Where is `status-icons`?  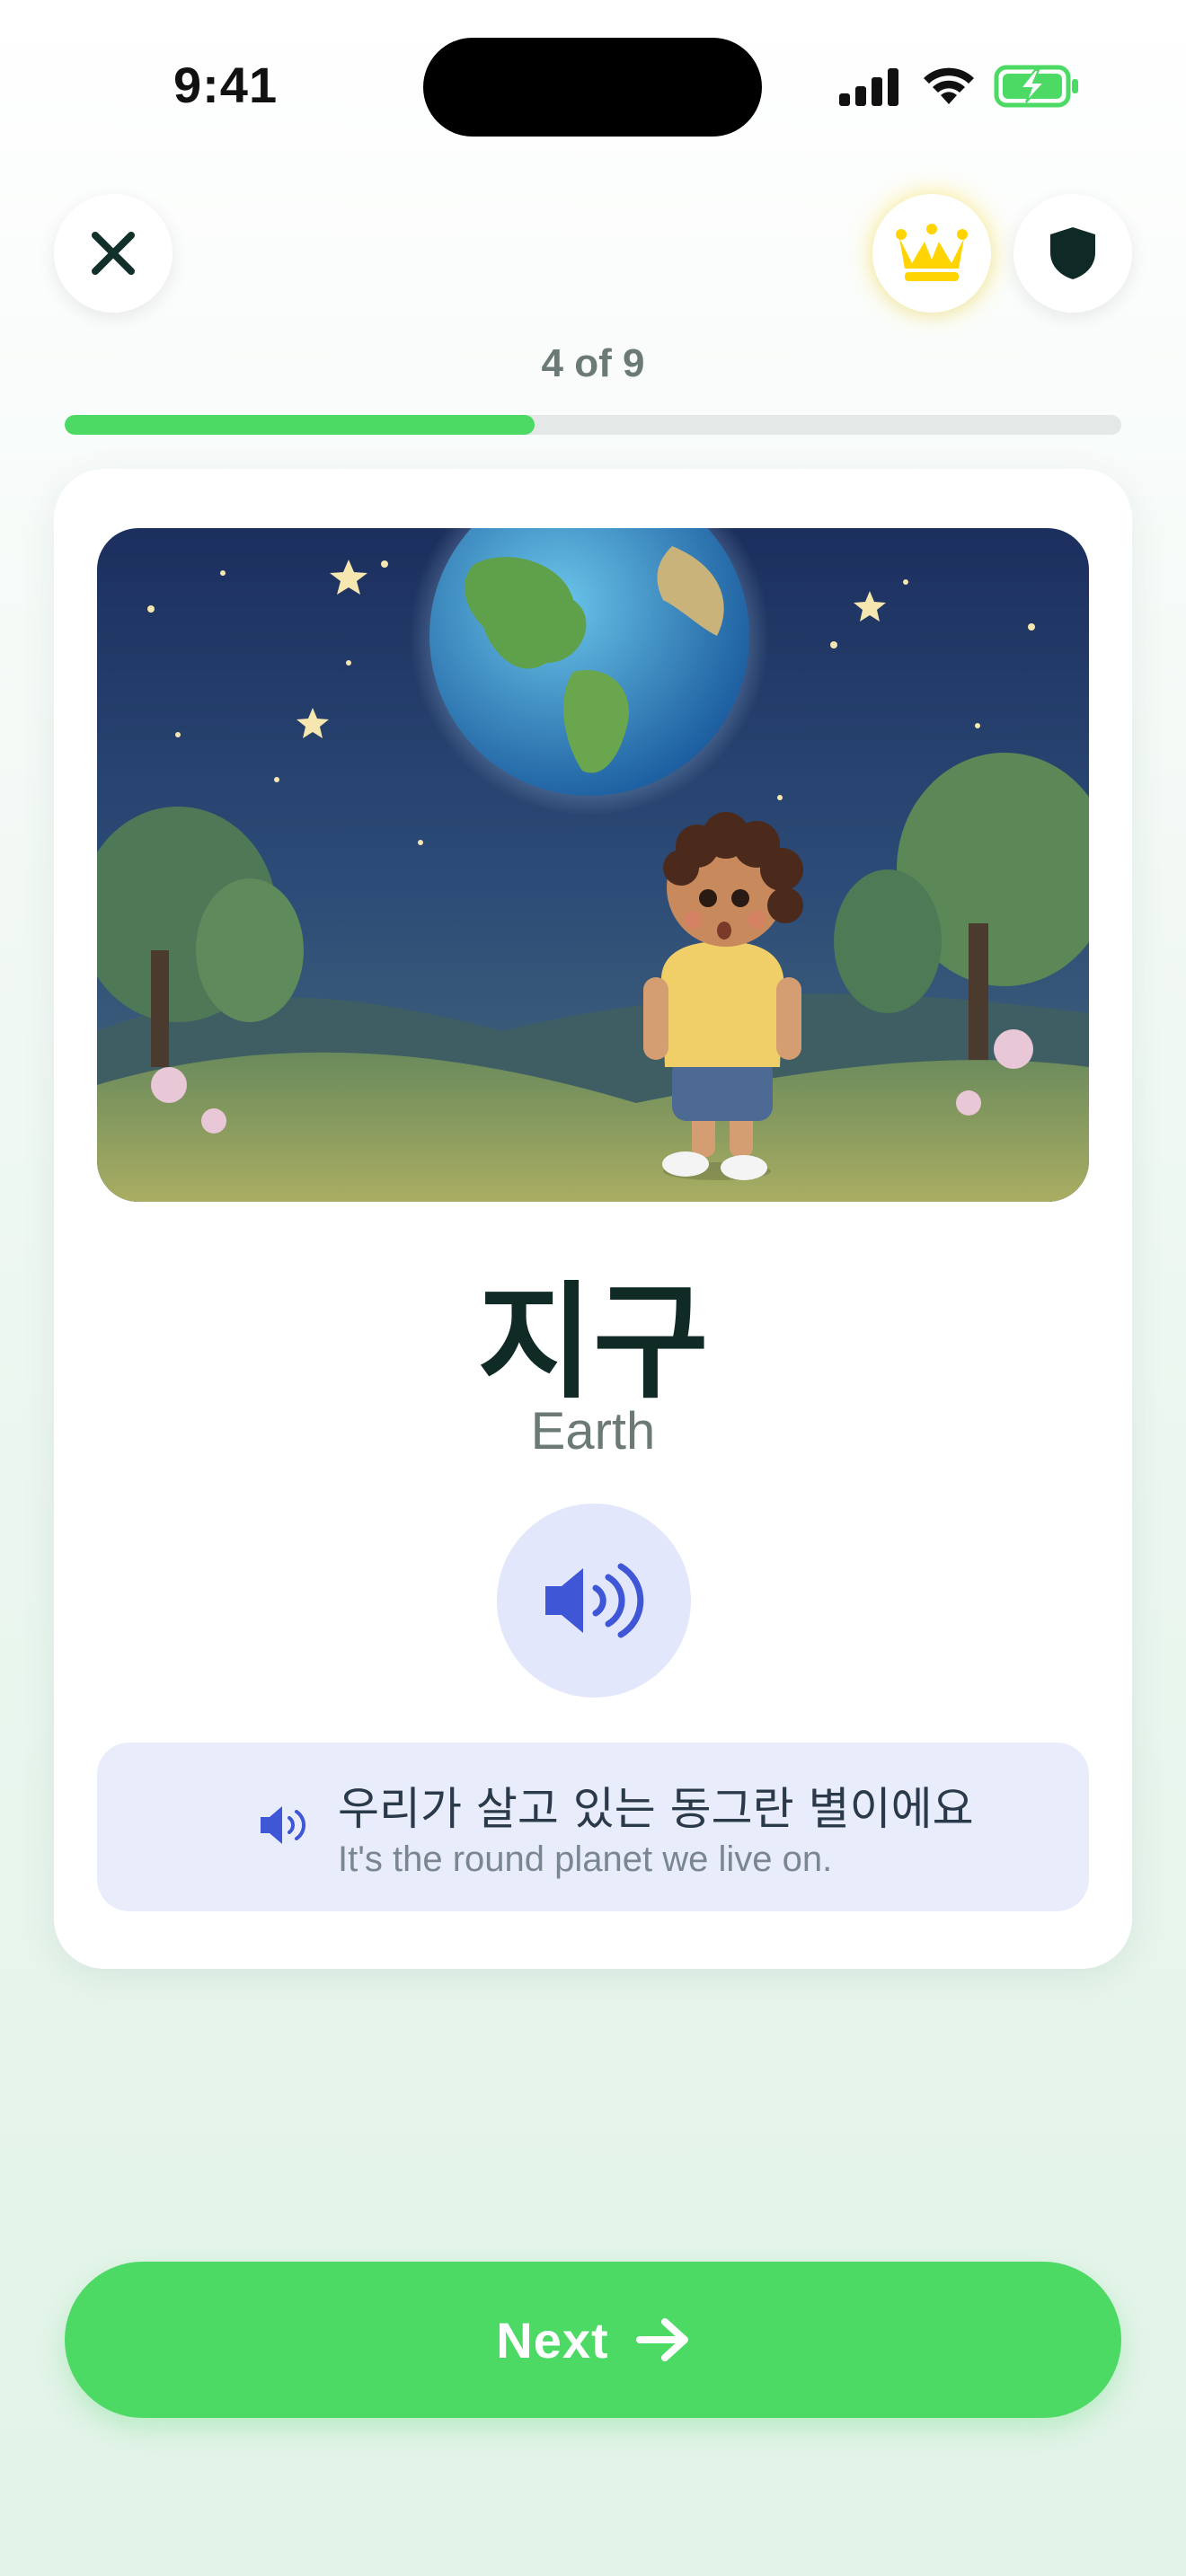
status-icons is located at coordinates (960, 86).